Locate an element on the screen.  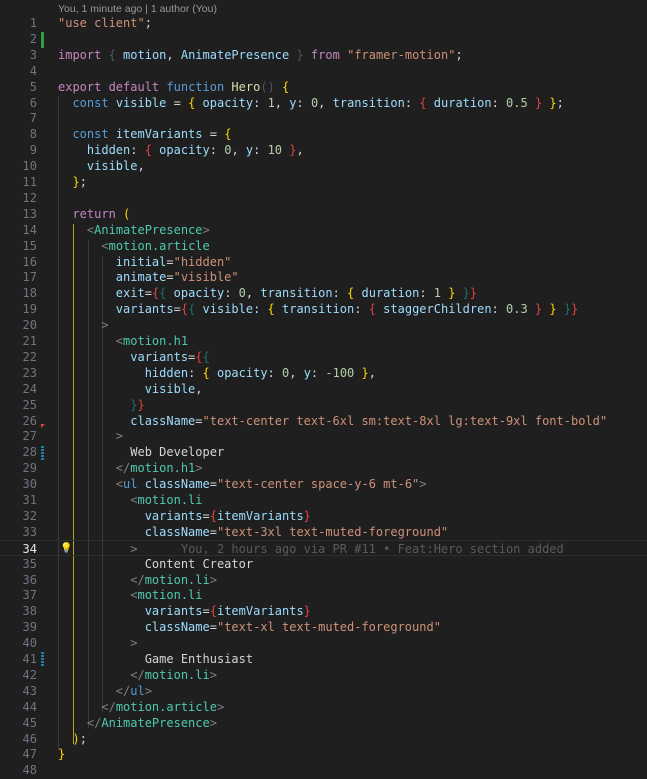
code-line: 42 </motion.li> is located at coordinates (323, 675).